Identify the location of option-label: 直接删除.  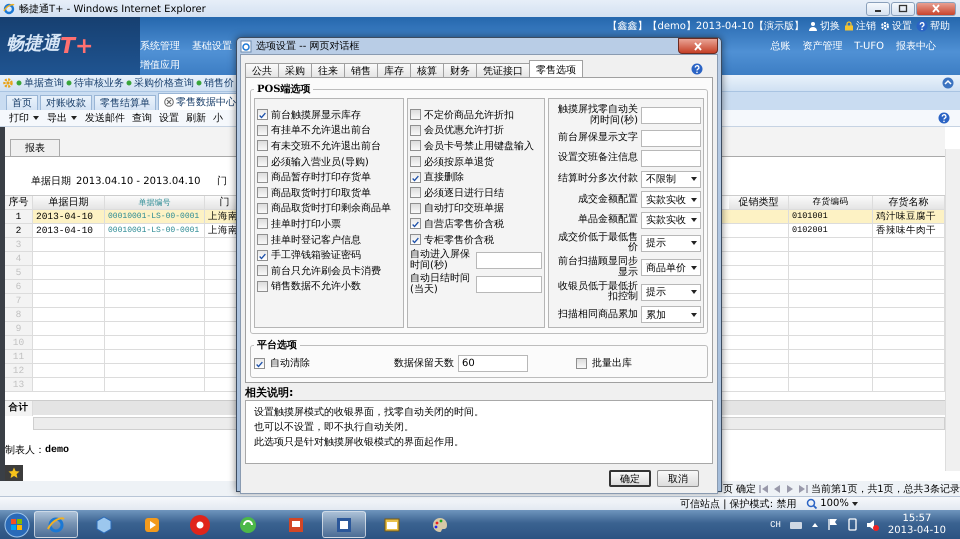
(444, 177).